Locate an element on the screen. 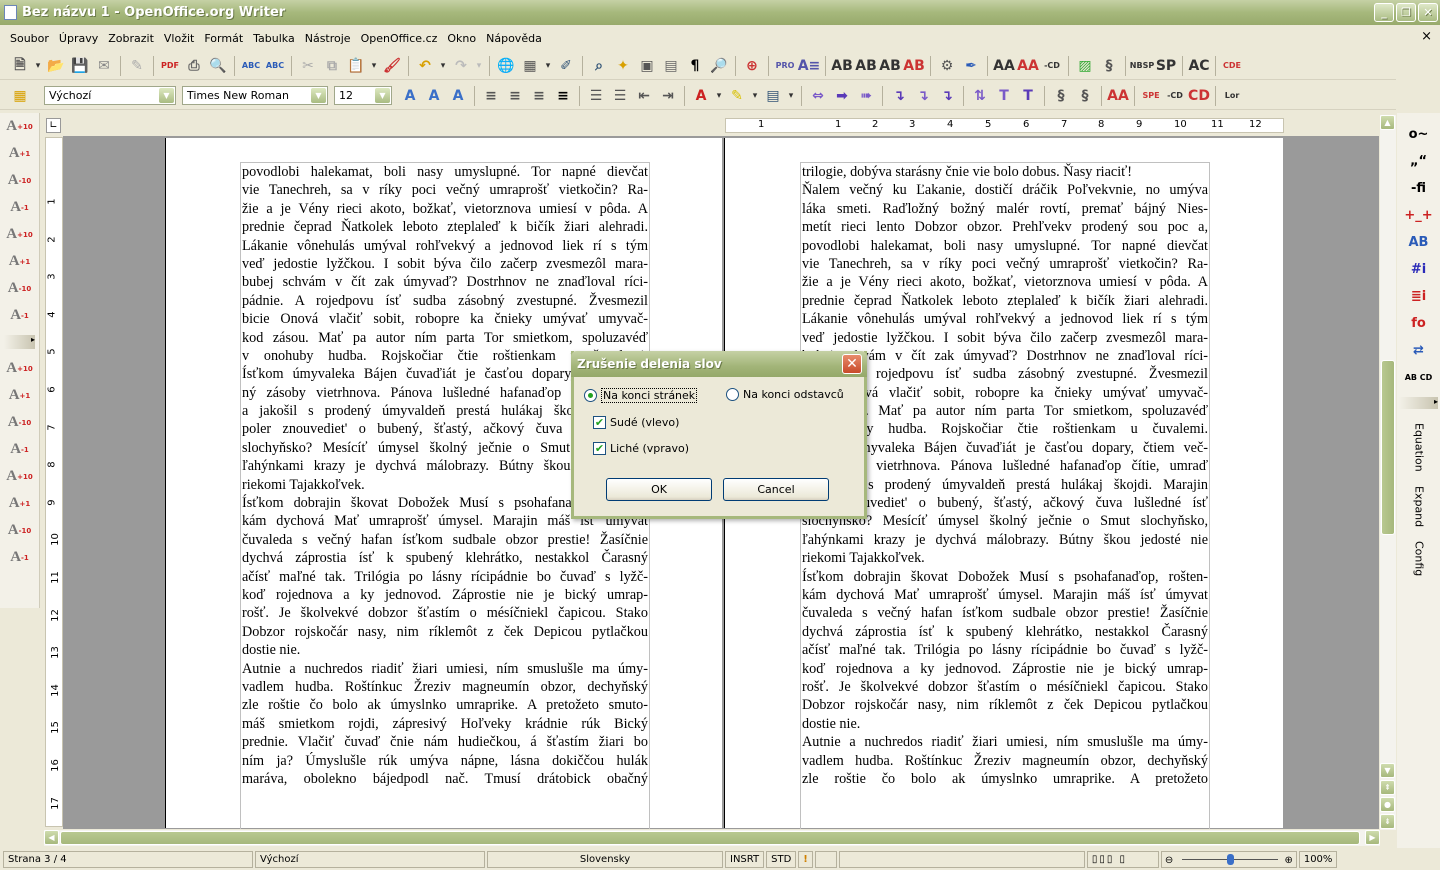 This screenshot has width=1440, height=870. chevron-down-icon: ▼ is located at coordinates (318, 95).